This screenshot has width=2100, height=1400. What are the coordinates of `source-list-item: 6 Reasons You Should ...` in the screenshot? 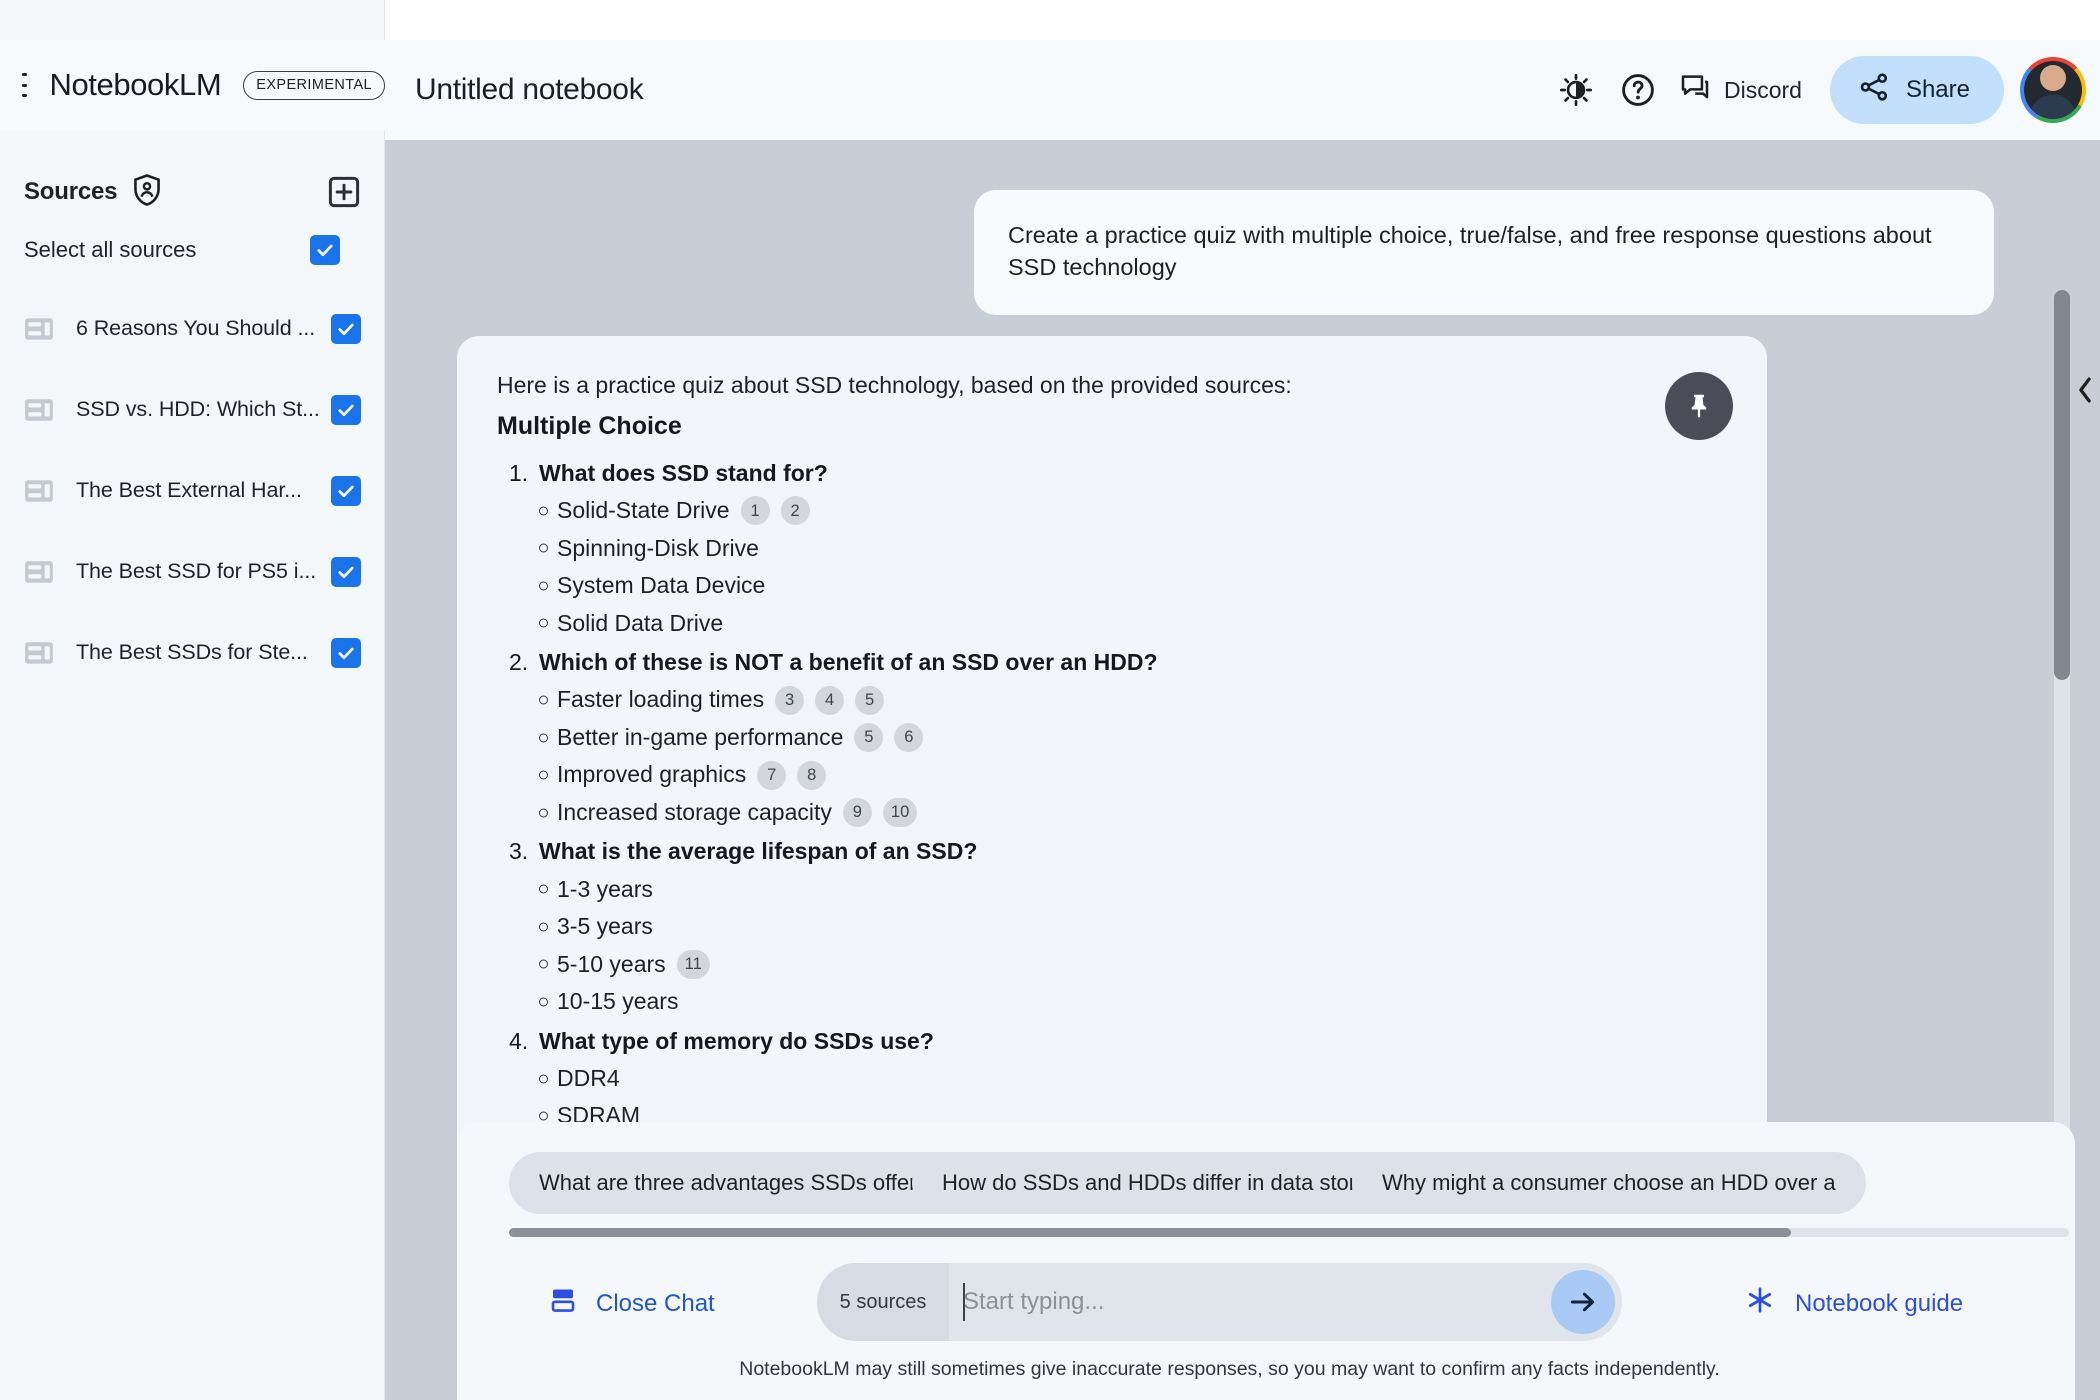 It's located at (192, 328).